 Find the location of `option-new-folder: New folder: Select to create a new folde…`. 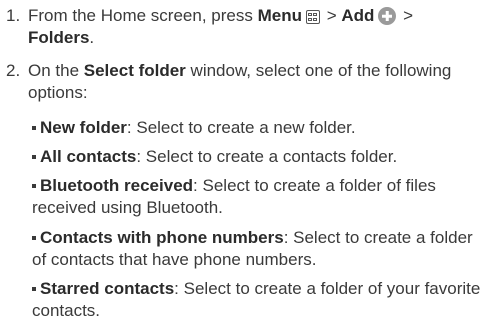

option-new-folder: New folder: Select to create a new folde… is located at coordinates (258, 128).